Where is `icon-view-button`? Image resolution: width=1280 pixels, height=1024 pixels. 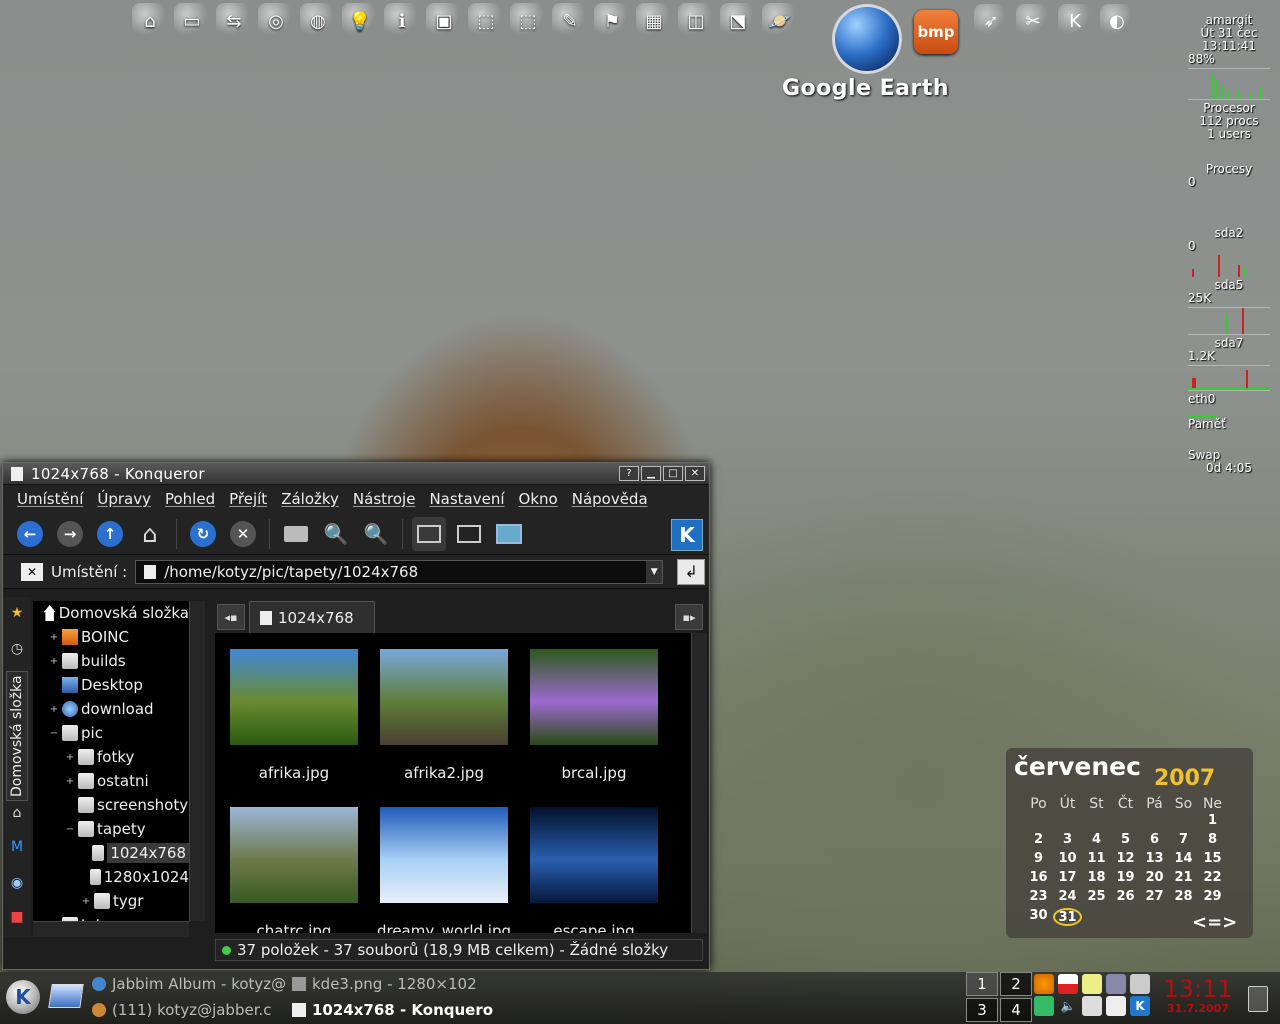
icon-view-button is located at coordinates (429, 533).